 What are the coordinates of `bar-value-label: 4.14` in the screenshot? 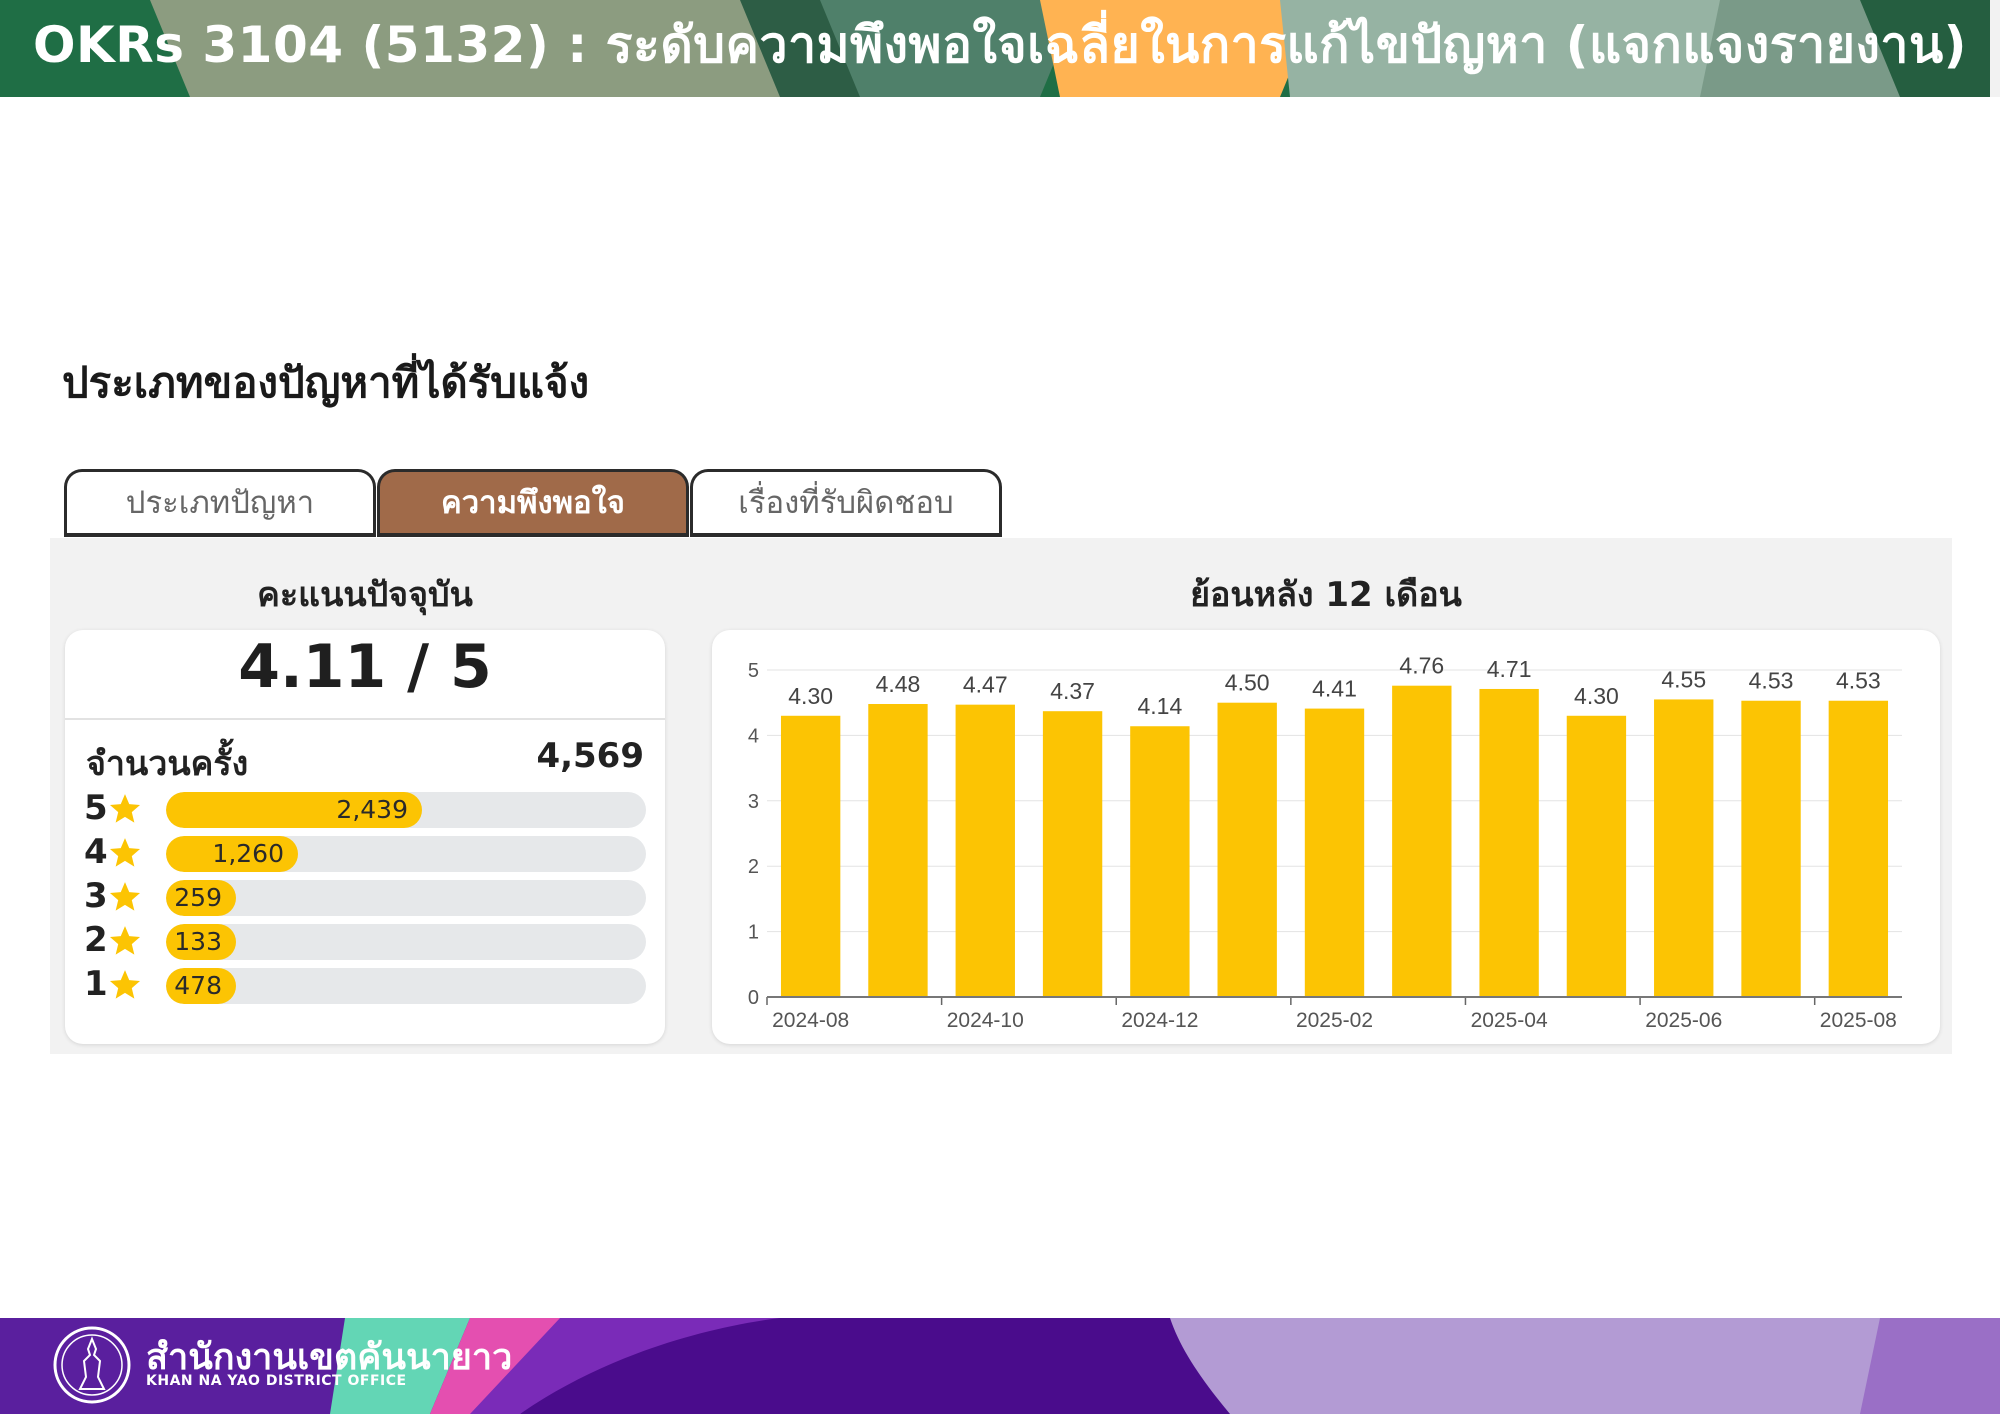 It's located at (1160, 706).